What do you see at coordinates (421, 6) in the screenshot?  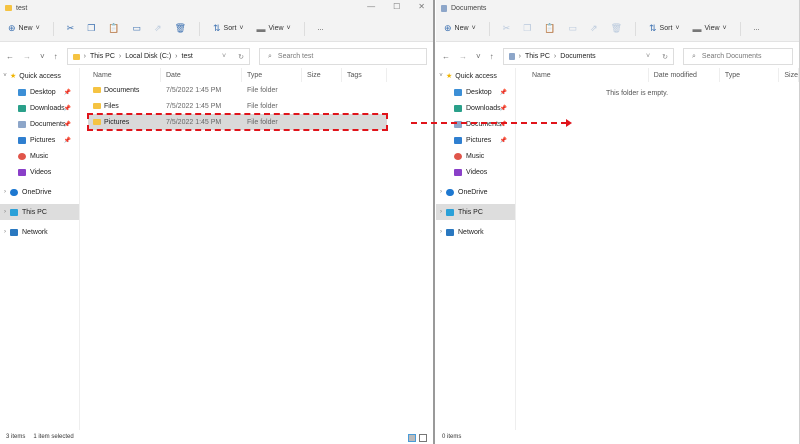 I see `close-button: ✕` at bounding box center [421, 6].